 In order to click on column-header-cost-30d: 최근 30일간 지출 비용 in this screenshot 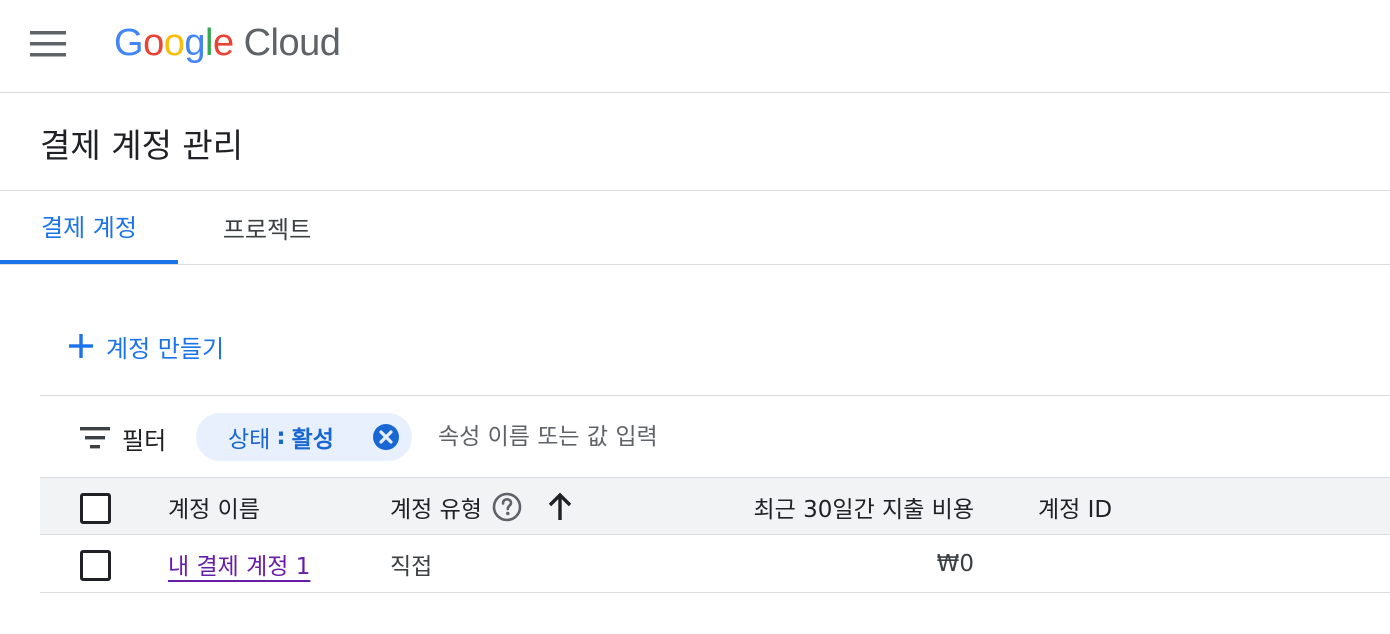, I will do `click(850, 507)`.